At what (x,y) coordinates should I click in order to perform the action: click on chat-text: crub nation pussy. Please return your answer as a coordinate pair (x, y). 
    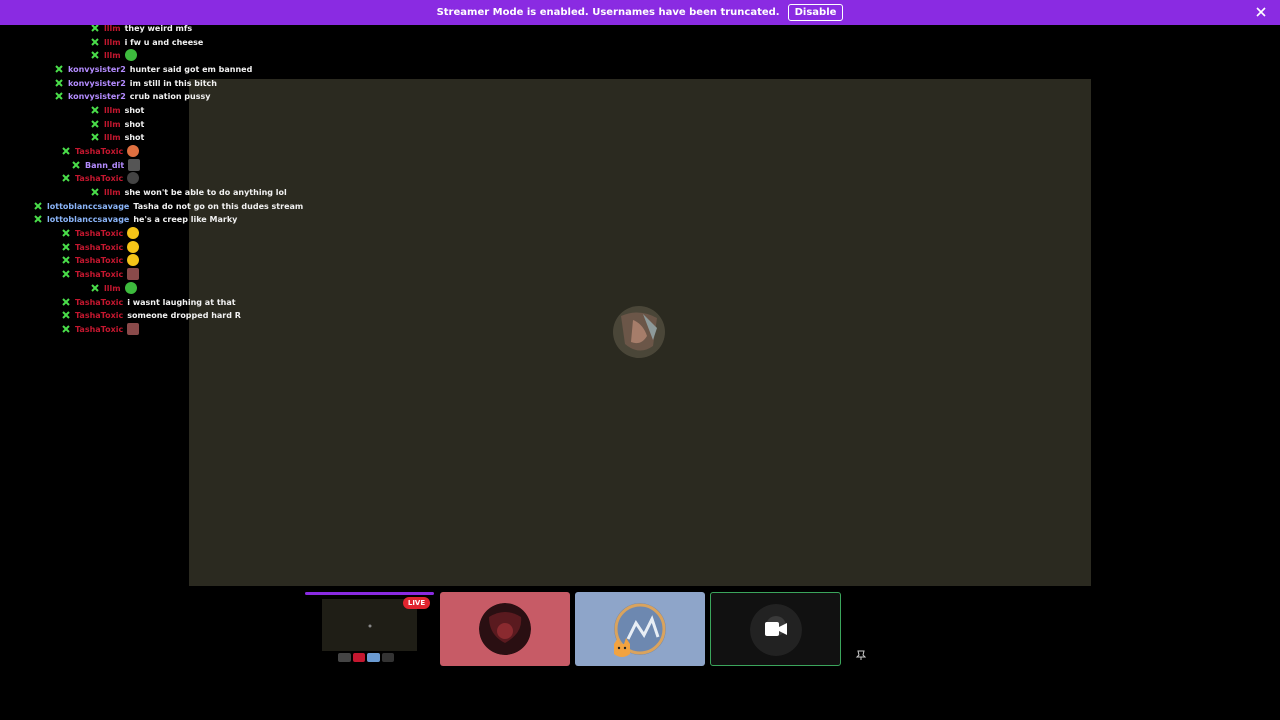
    Looking at the image, I should click on (170, 96).